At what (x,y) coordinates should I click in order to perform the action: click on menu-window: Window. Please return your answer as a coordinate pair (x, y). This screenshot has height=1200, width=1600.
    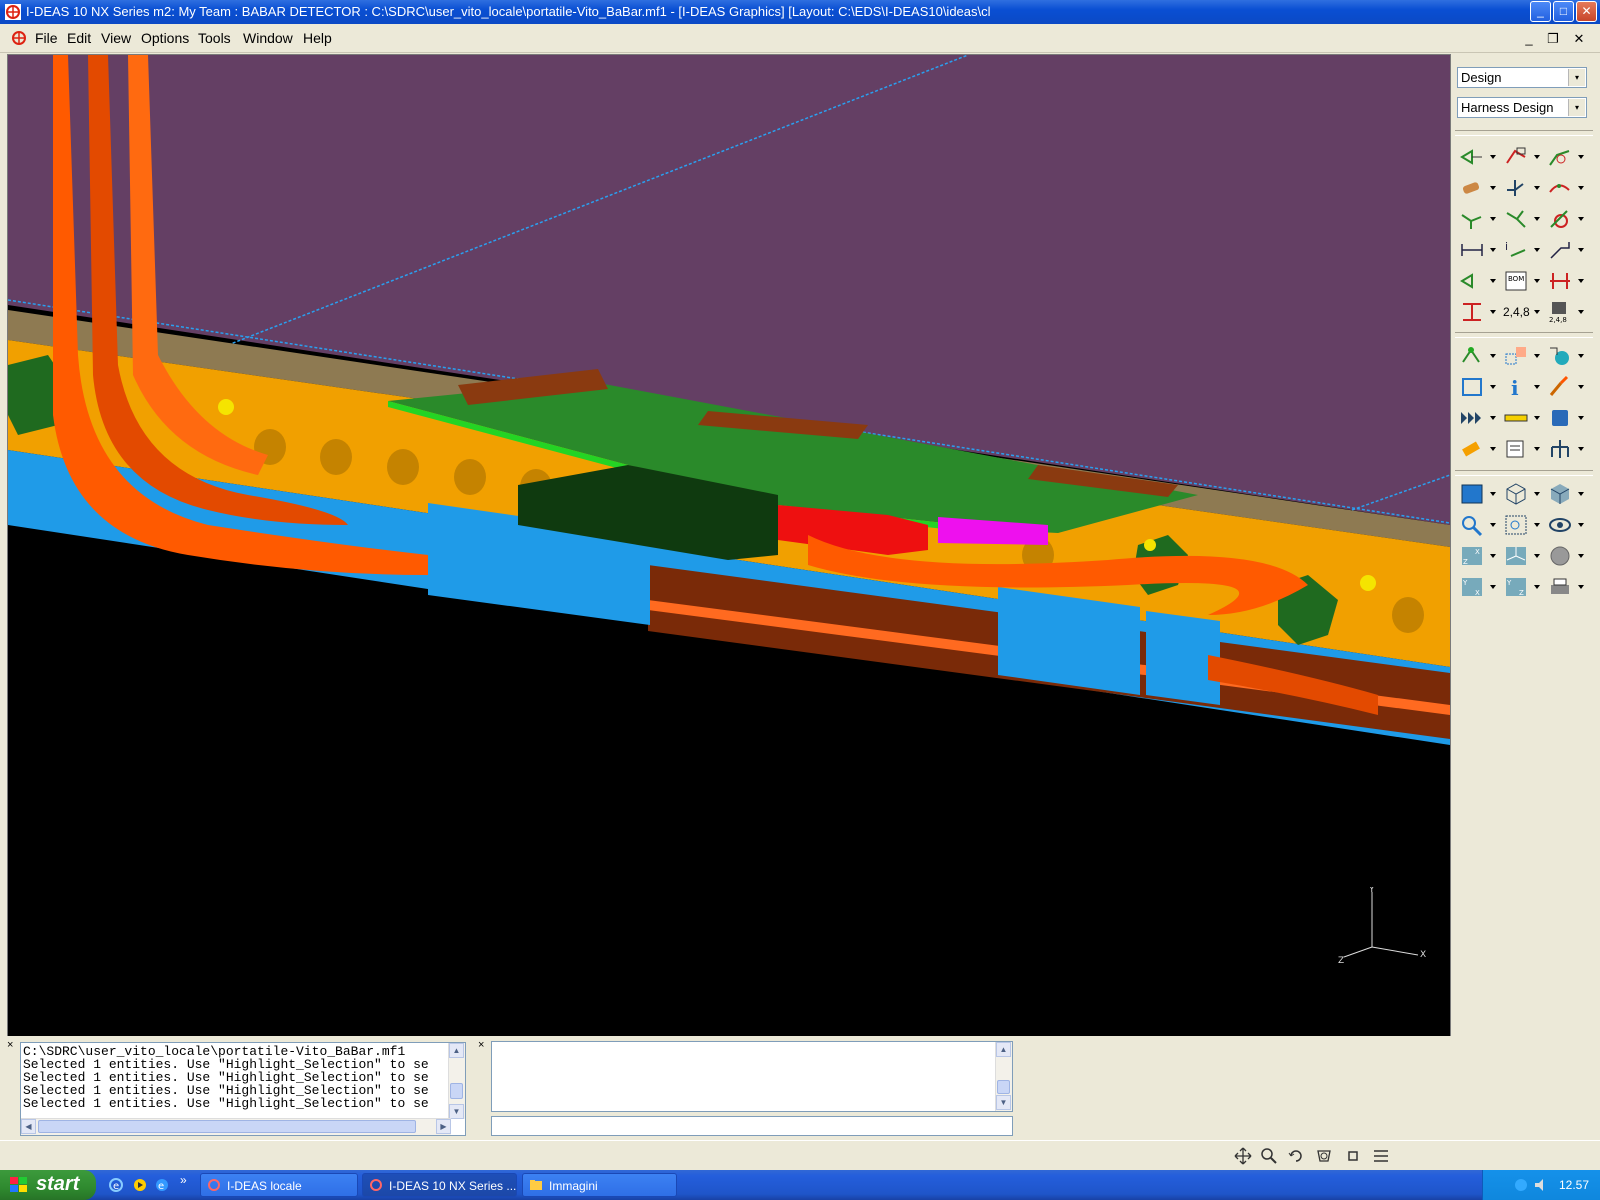
    Looking at the image, I should click on (268, 38).